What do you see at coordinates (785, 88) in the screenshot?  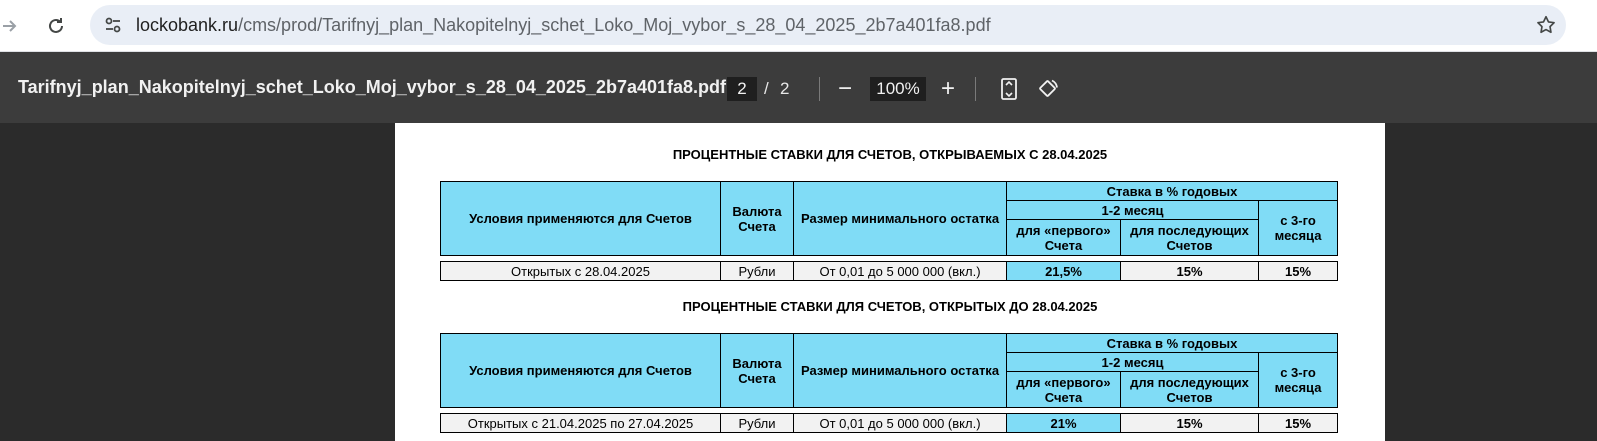 I see `total-pages: 2` at bounding box center [785, 88].